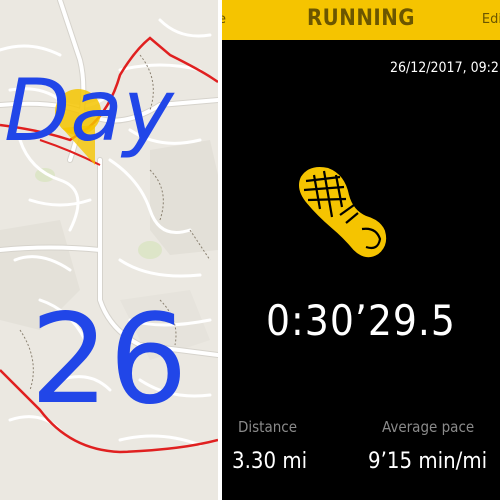 The height and width of the screenshot is (500, 500). What do you see at coordinates (361, 320) in the screenshot?
I see `workout-duration: 0:30’29.5` at bounding box center [361, 320].